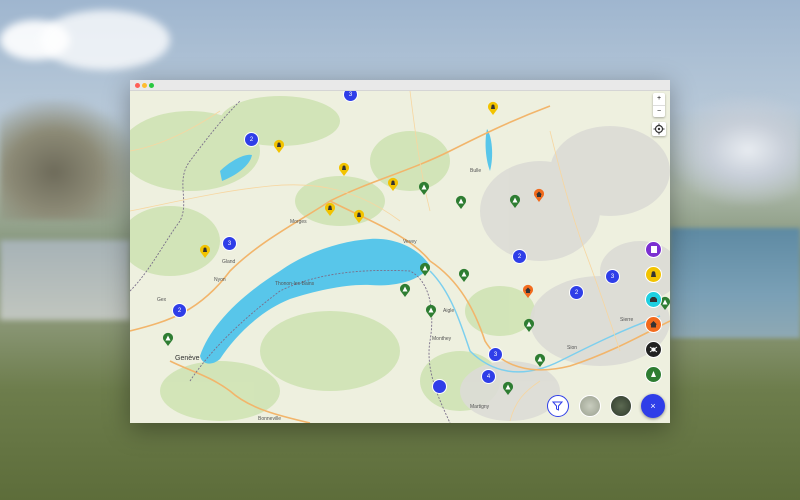  I want to click on locate-button, so click(659, 129).